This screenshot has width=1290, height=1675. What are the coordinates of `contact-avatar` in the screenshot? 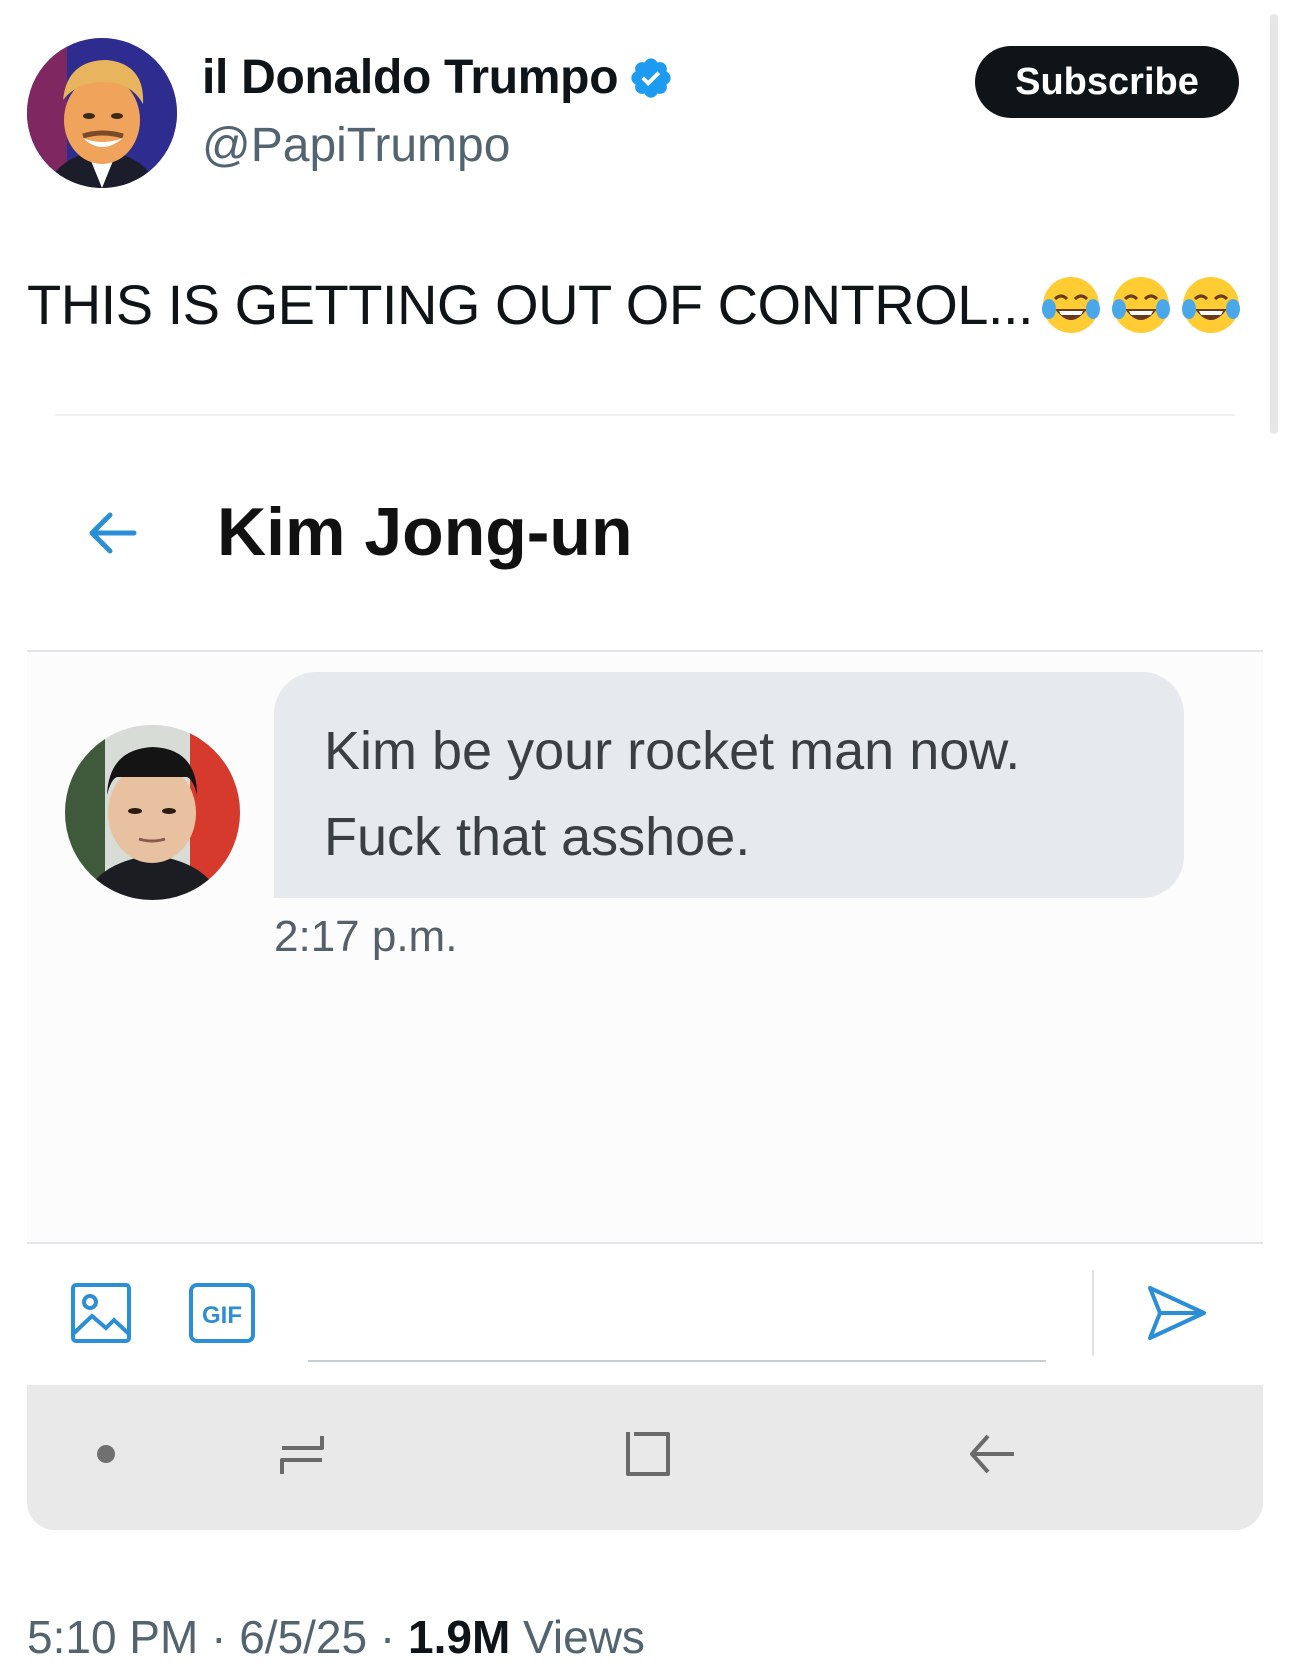 It's located at (152, 812).